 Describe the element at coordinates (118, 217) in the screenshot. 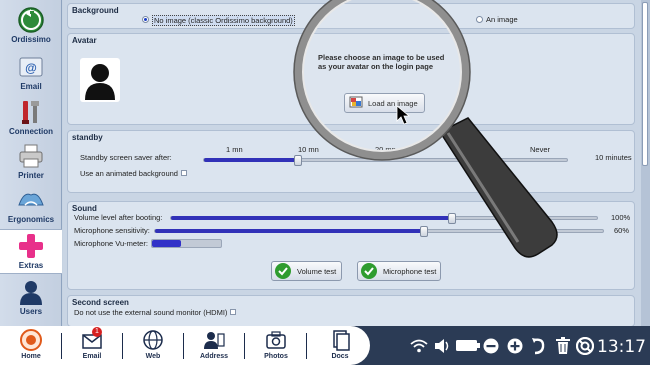

I see `volume-label: Volume level after booting:` at that location.